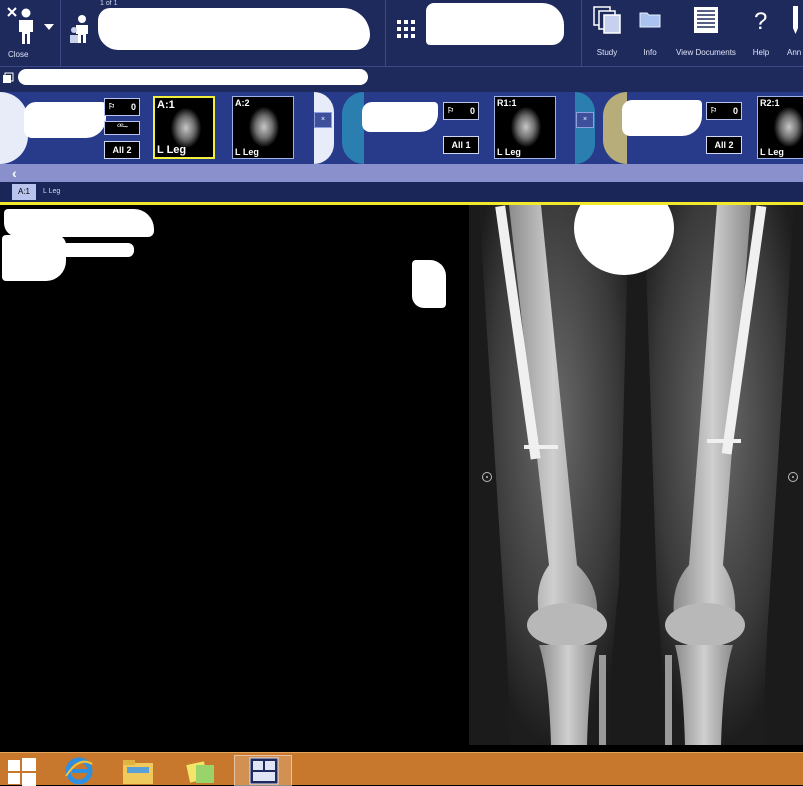 This screenshot has width=803, height=786. I want to click on view-documents-button: View Documents, so click(706, 33).